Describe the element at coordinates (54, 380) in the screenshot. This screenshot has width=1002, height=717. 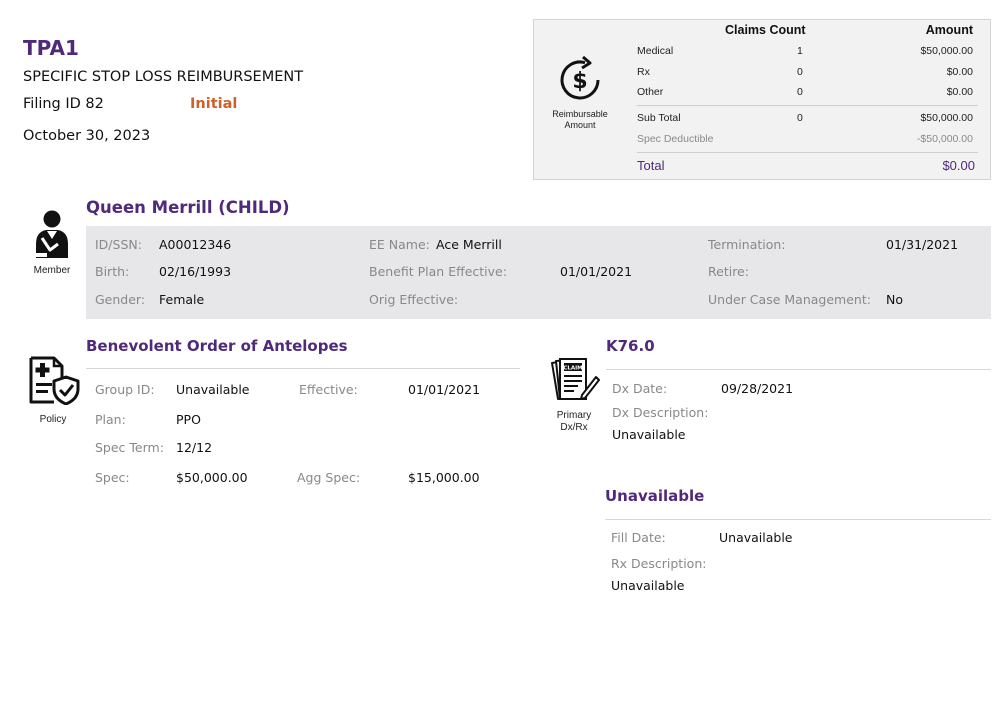
I see `policy-icon` at that location.